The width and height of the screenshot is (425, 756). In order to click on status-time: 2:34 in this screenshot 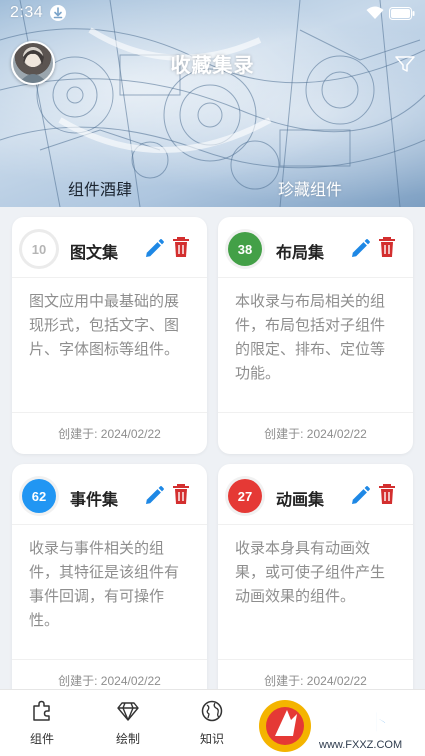, I will do `click(27, 12)`.